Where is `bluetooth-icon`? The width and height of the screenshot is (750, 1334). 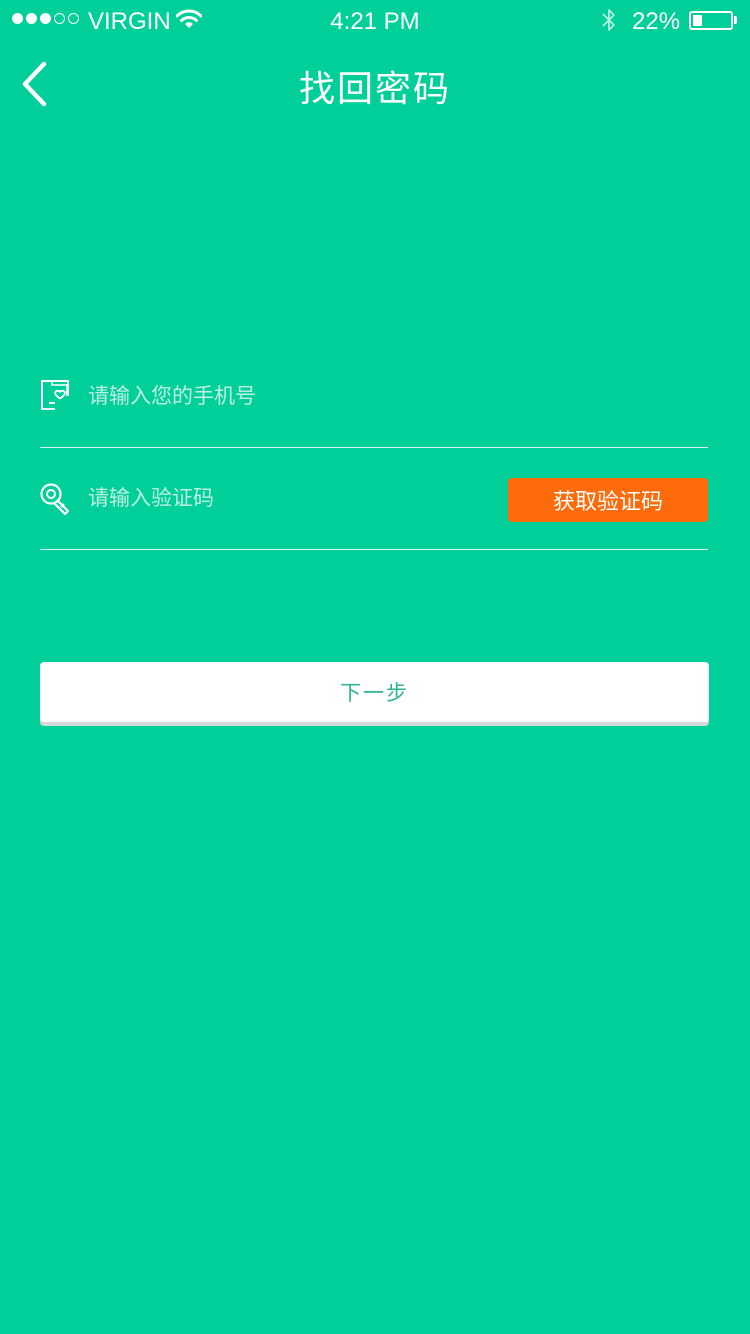 bluetooth-icon is located at coordinates (608, 20).